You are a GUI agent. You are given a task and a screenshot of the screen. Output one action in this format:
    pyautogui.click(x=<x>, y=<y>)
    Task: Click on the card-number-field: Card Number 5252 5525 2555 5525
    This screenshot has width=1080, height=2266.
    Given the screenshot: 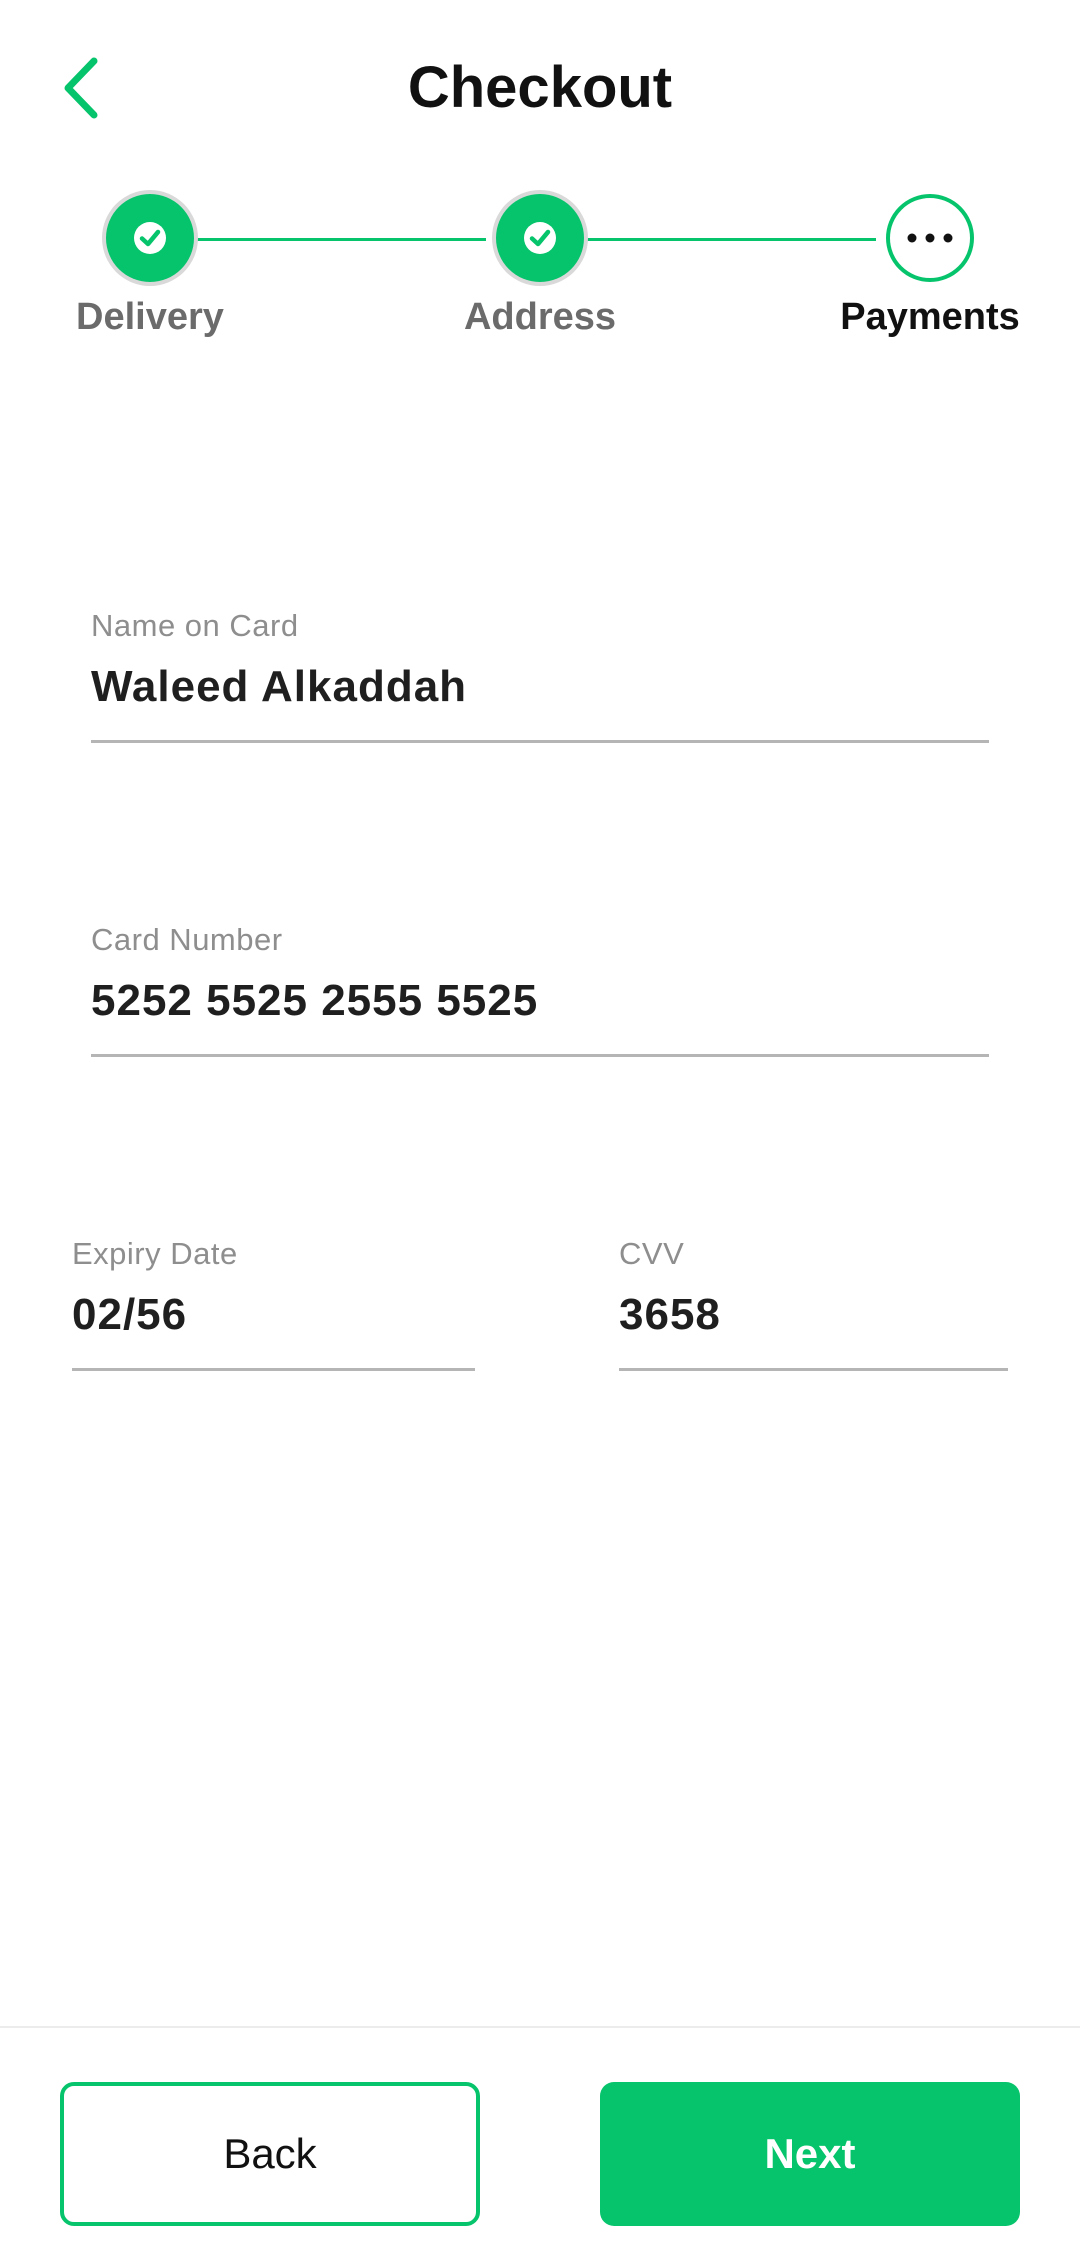 What is the action you would take?
    pyautogui.click(x=540, y=990)
    